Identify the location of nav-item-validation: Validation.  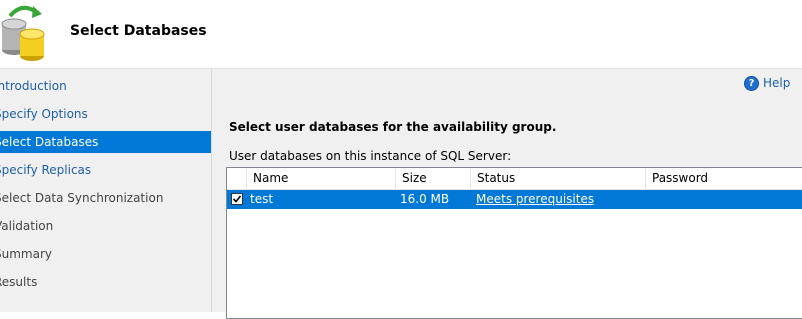
(105, 226).